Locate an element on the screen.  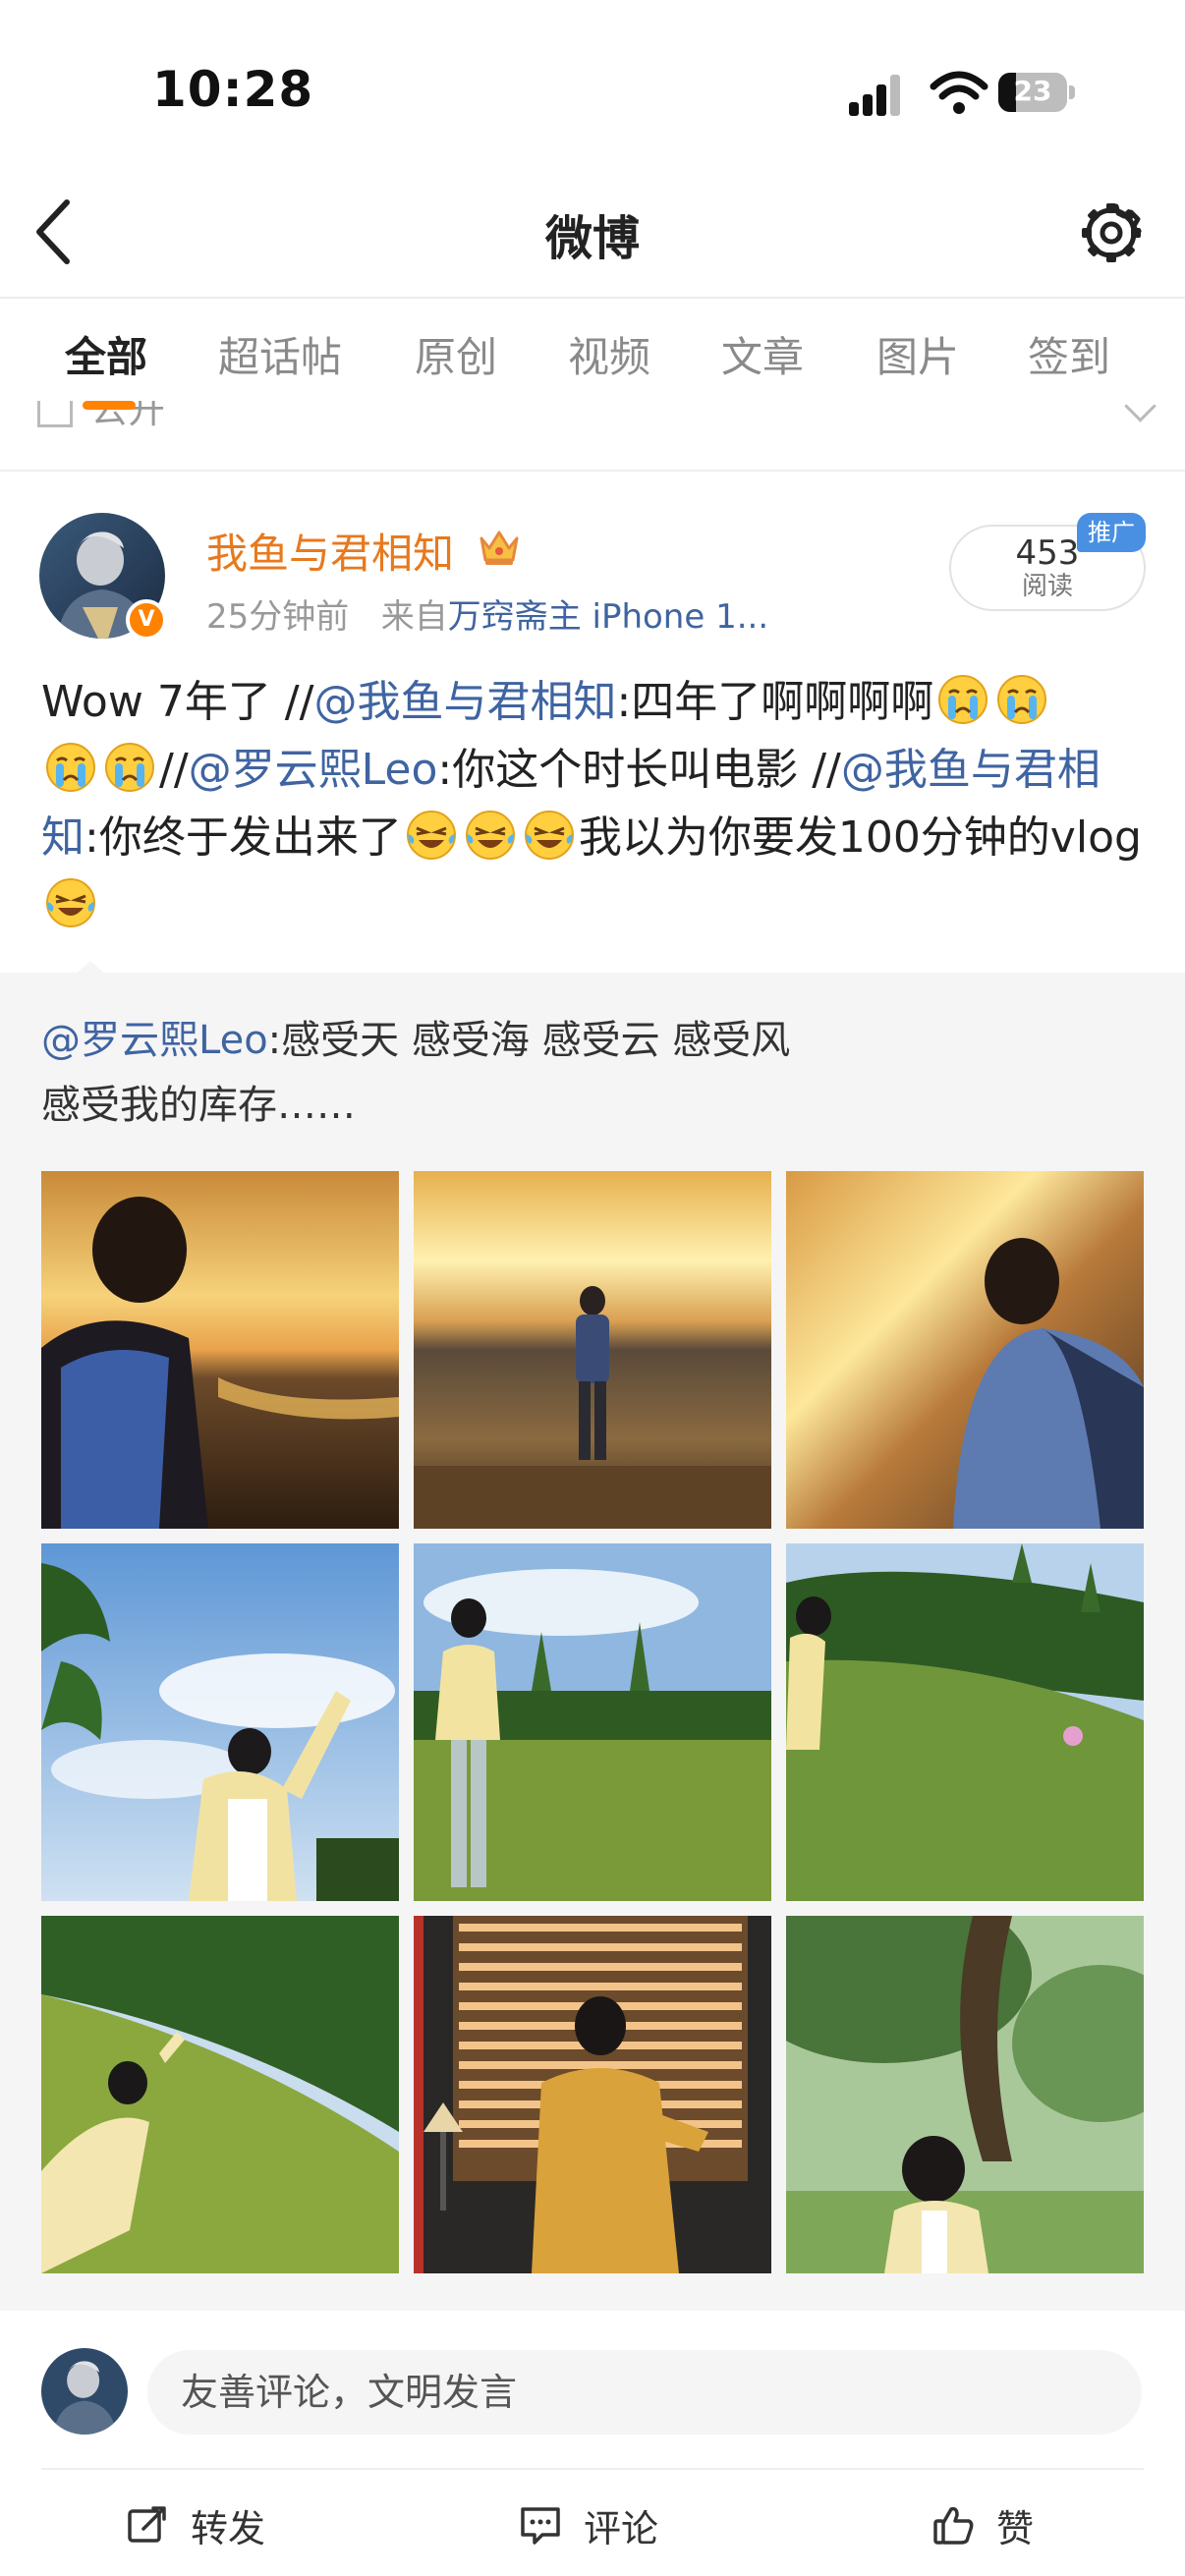
content-text: // is located at coordinates (174, 770).